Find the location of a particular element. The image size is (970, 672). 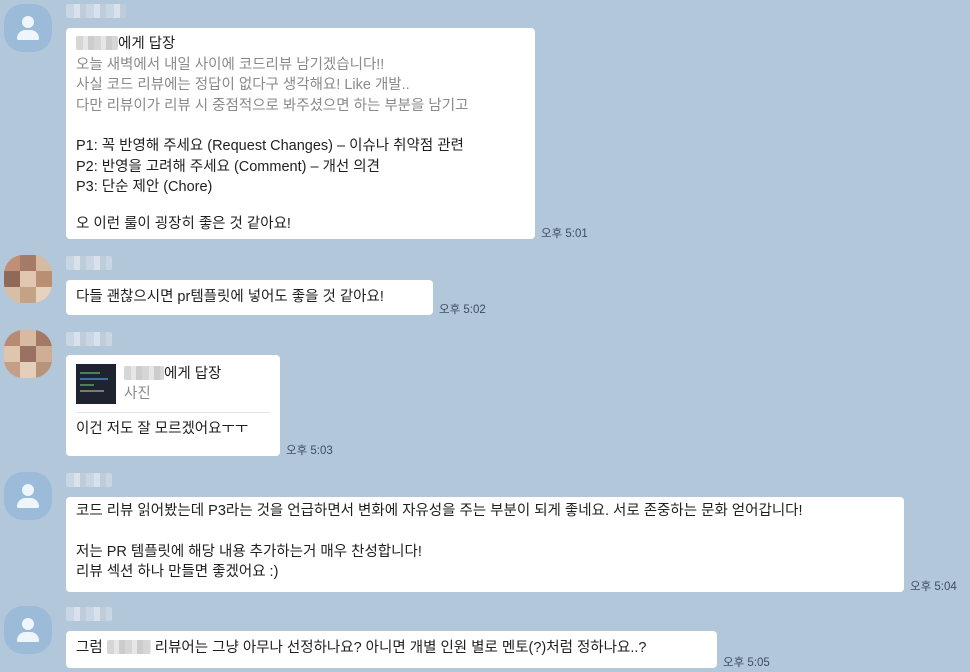

message-line: P2: 반영을 고려해 주세요 (Comment) – 개선 의견 is located at coordinates (228, 166).